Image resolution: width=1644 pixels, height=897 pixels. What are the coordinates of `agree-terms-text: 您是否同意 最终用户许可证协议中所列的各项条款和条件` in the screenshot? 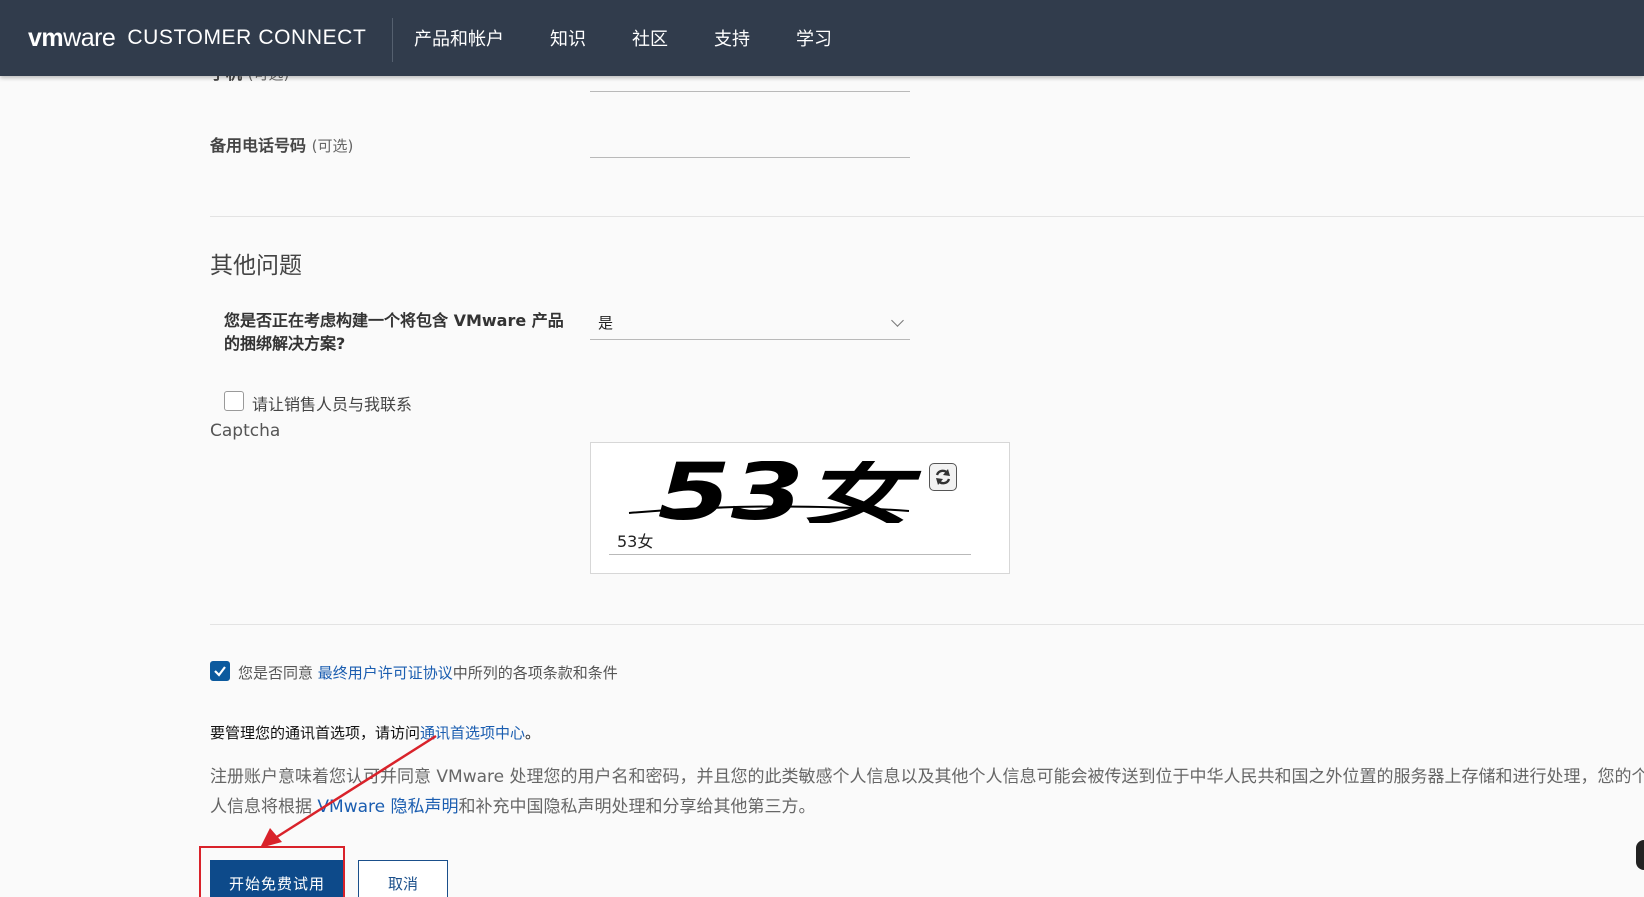 It's located at (428, 673).